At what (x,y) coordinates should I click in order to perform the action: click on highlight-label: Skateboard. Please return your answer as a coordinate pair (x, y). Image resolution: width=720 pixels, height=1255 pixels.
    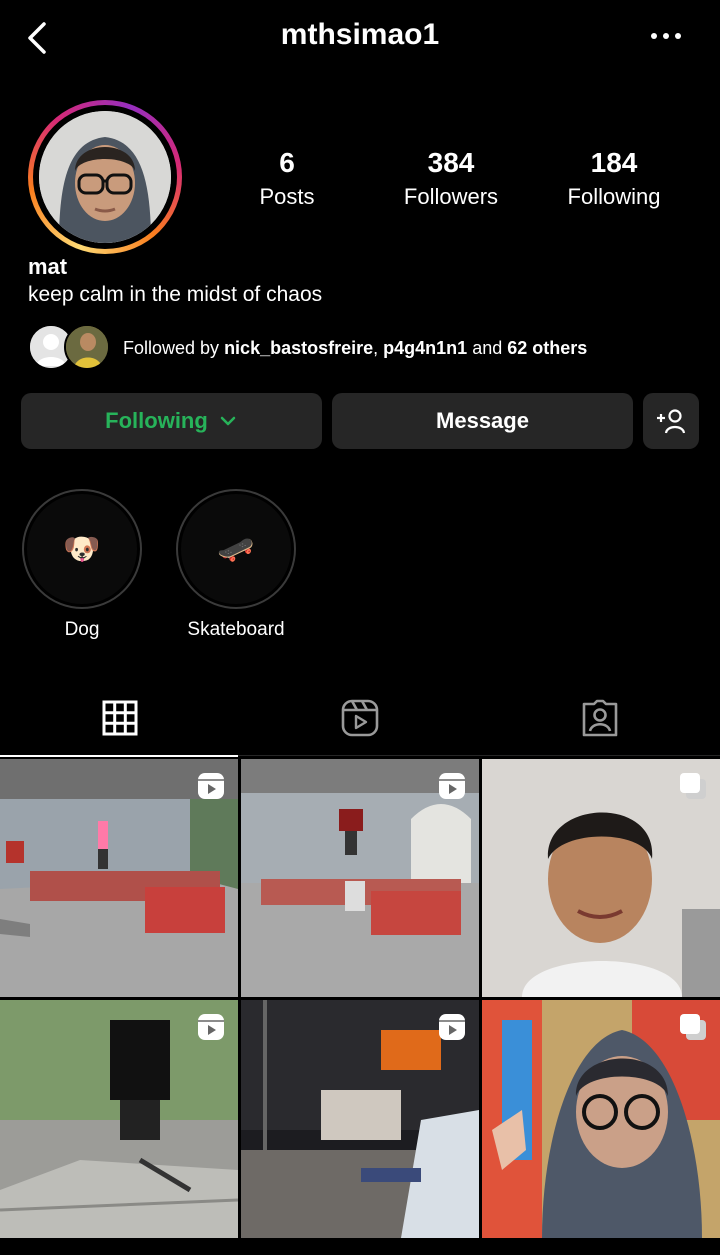
    Looking at the image, I should click on (236, 629).